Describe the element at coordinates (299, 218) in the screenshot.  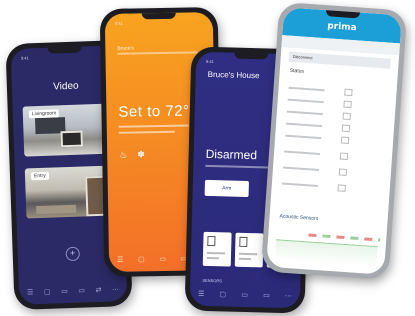
I see `acoustic-sensors-heading: Acoustic Sensors` at that location.